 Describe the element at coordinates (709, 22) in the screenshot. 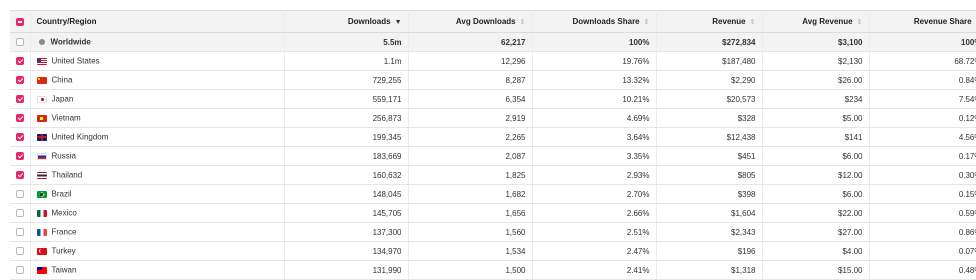

I see `column-header-revenue: Revenue ⇕` at that location.